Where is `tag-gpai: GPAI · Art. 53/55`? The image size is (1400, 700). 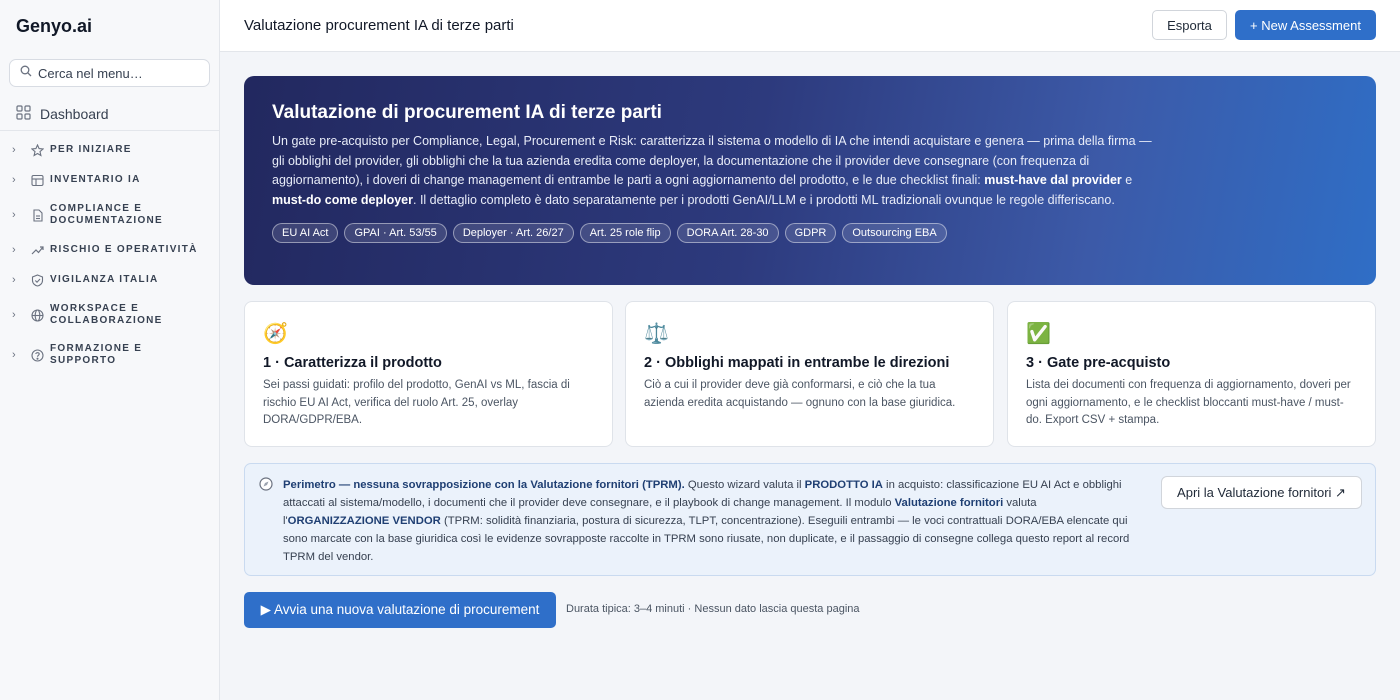
tag-gpai: GPAI · Art. 53/55 is located at coordinates (395, 233).